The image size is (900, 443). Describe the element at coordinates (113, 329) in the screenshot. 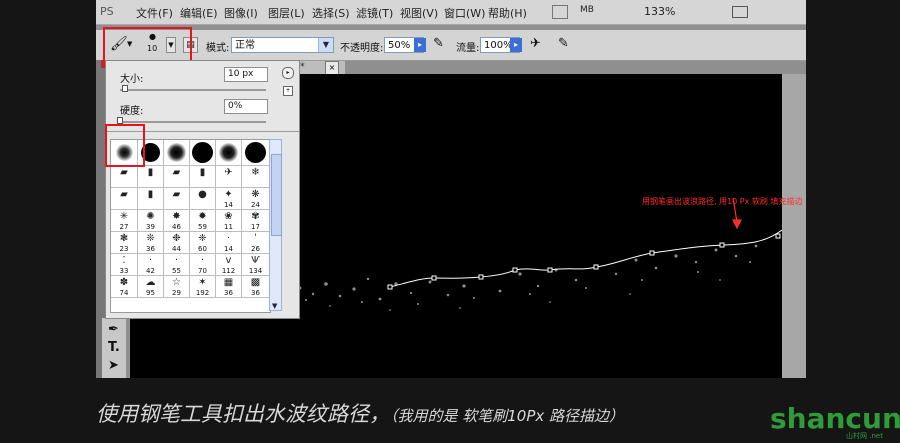

I see `pen-tool-icon: ✒` at that location.